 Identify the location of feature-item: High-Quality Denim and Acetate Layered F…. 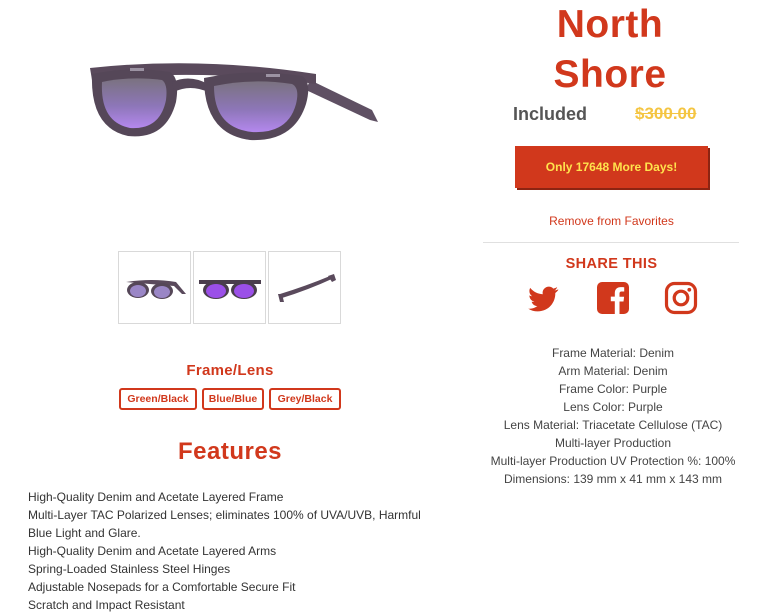
(156, 497).